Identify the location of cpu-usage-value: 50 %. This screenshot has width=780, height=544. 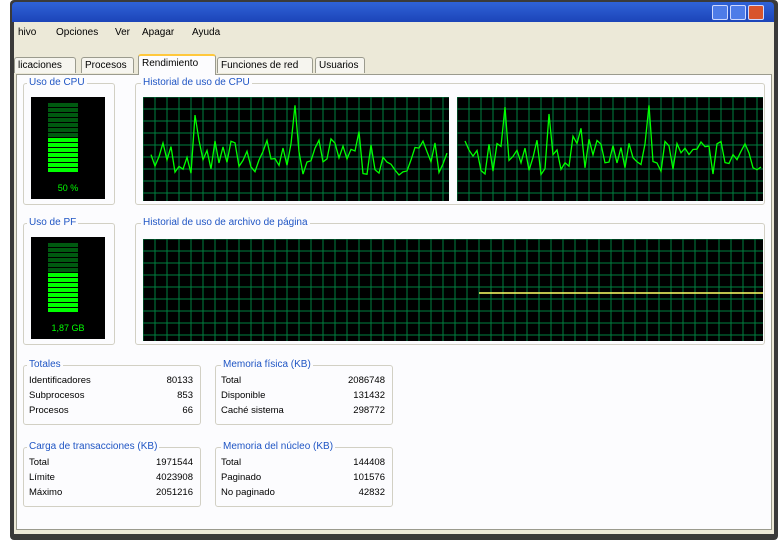
(68, 188).